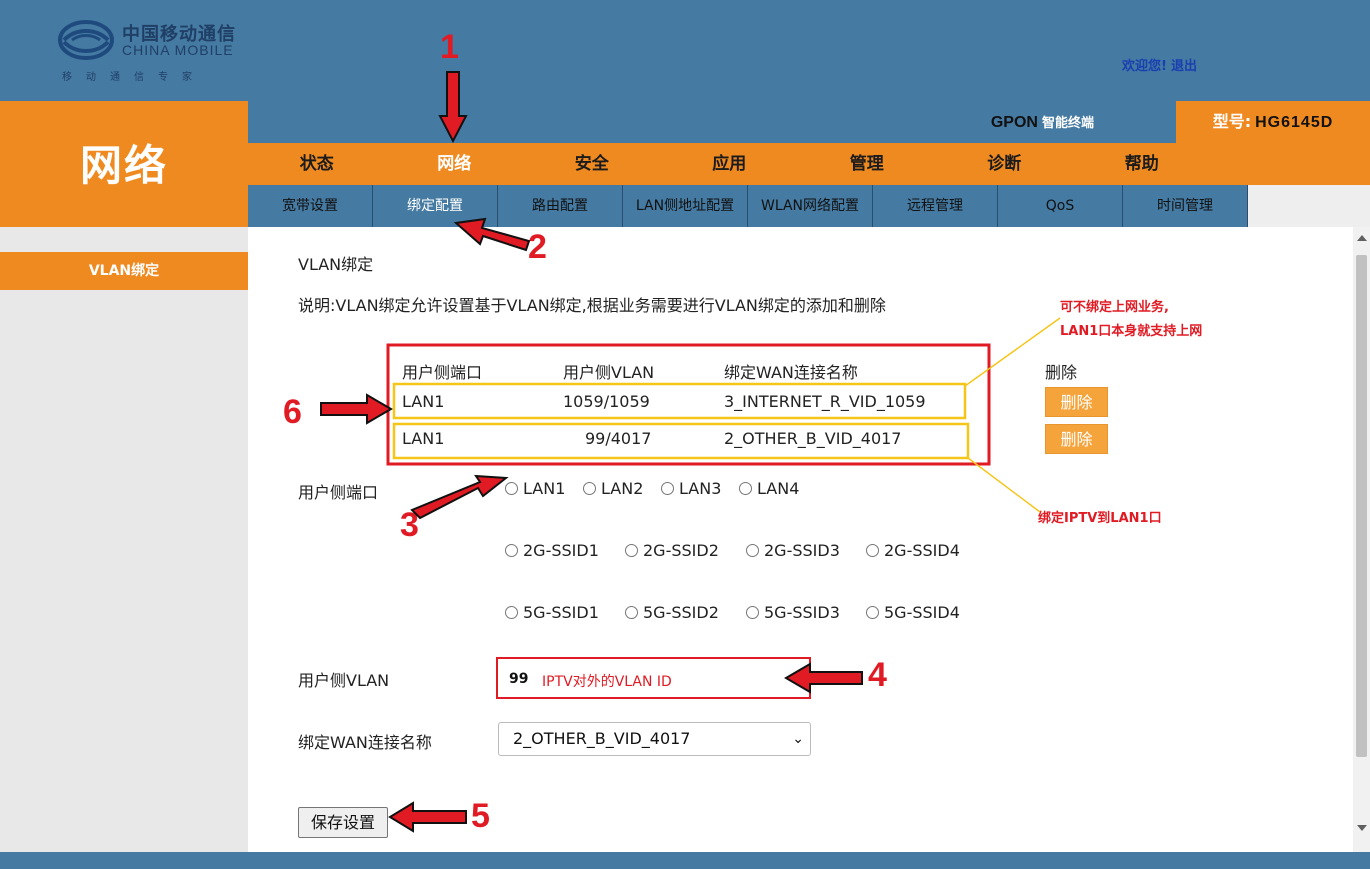  What do you see at coordinates (1061, 372) in the screenshot?
I see `table-header-delete: 删除` at bounding box center [1061, 372].